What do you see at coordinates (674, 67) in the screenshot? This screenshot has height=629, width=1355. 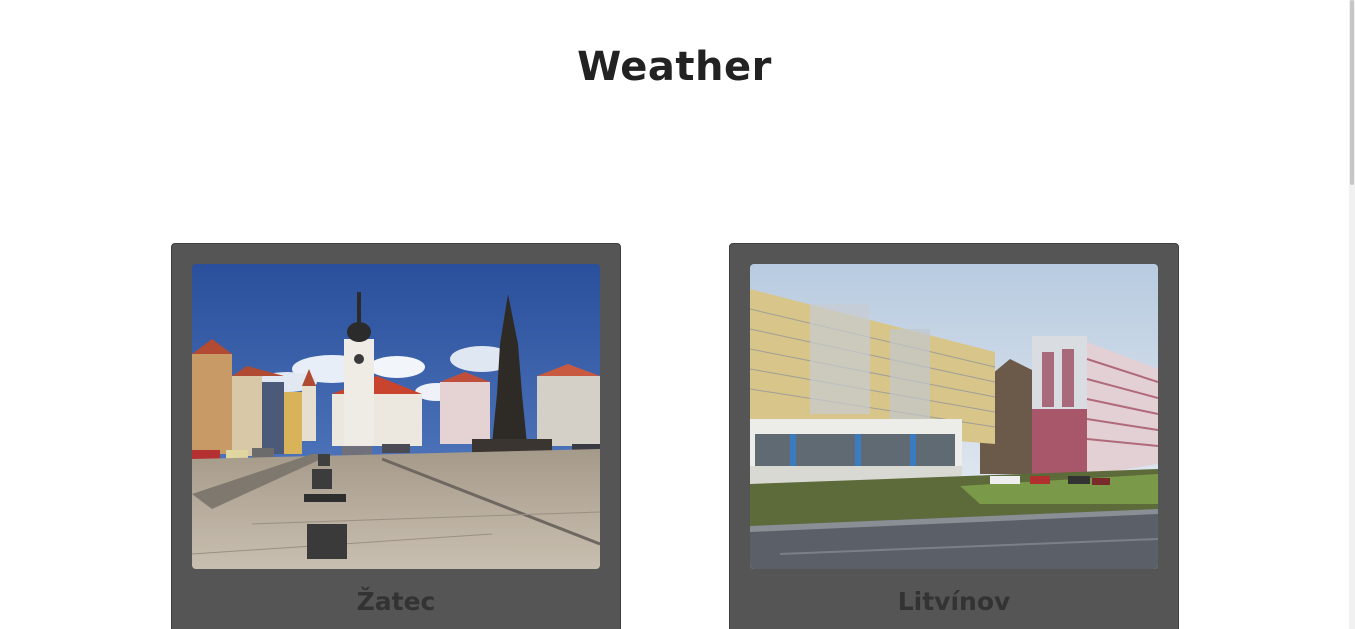 I see `page-title: Weather` at bounding box center [674, 67].